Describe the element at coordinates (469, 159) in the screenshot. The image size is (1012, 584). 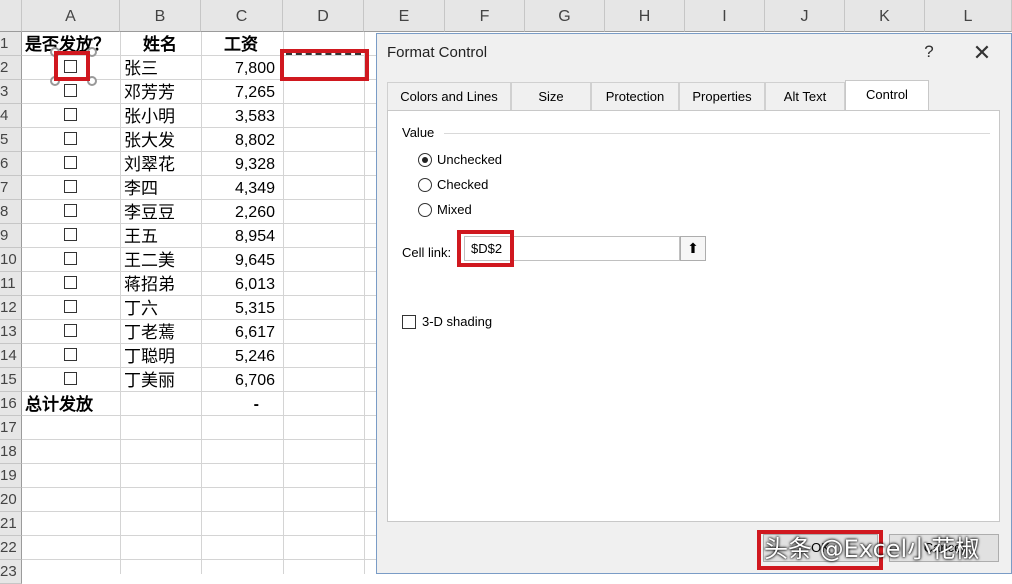
I see `radio-unchecked-label: Unchecked` at that location.